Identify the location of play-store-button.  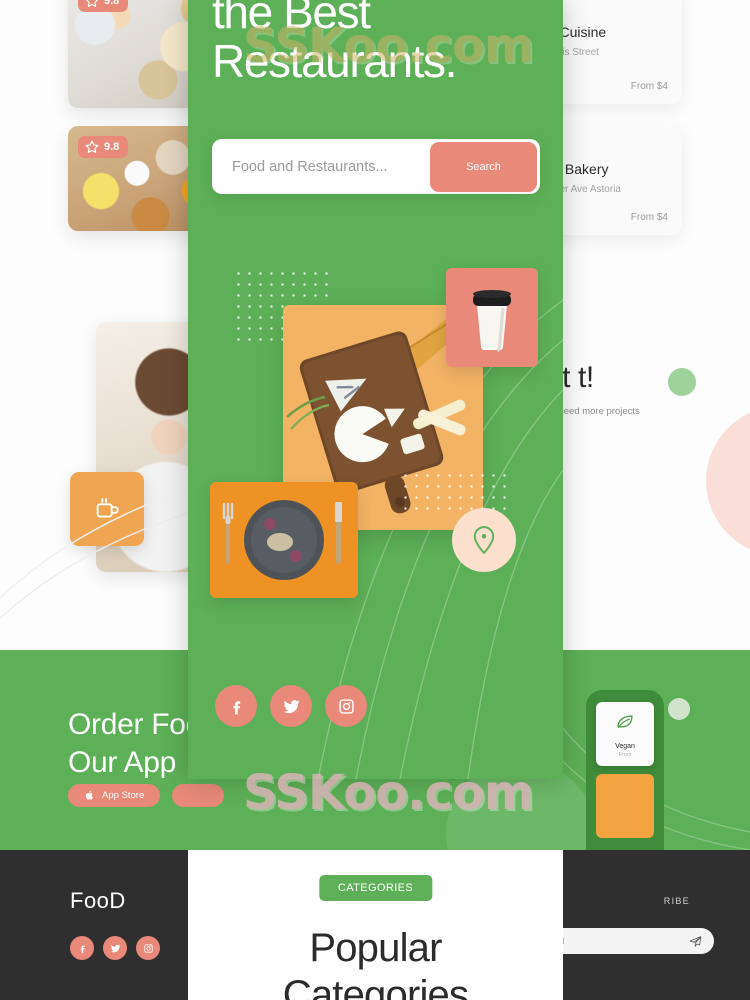
(198, 795).